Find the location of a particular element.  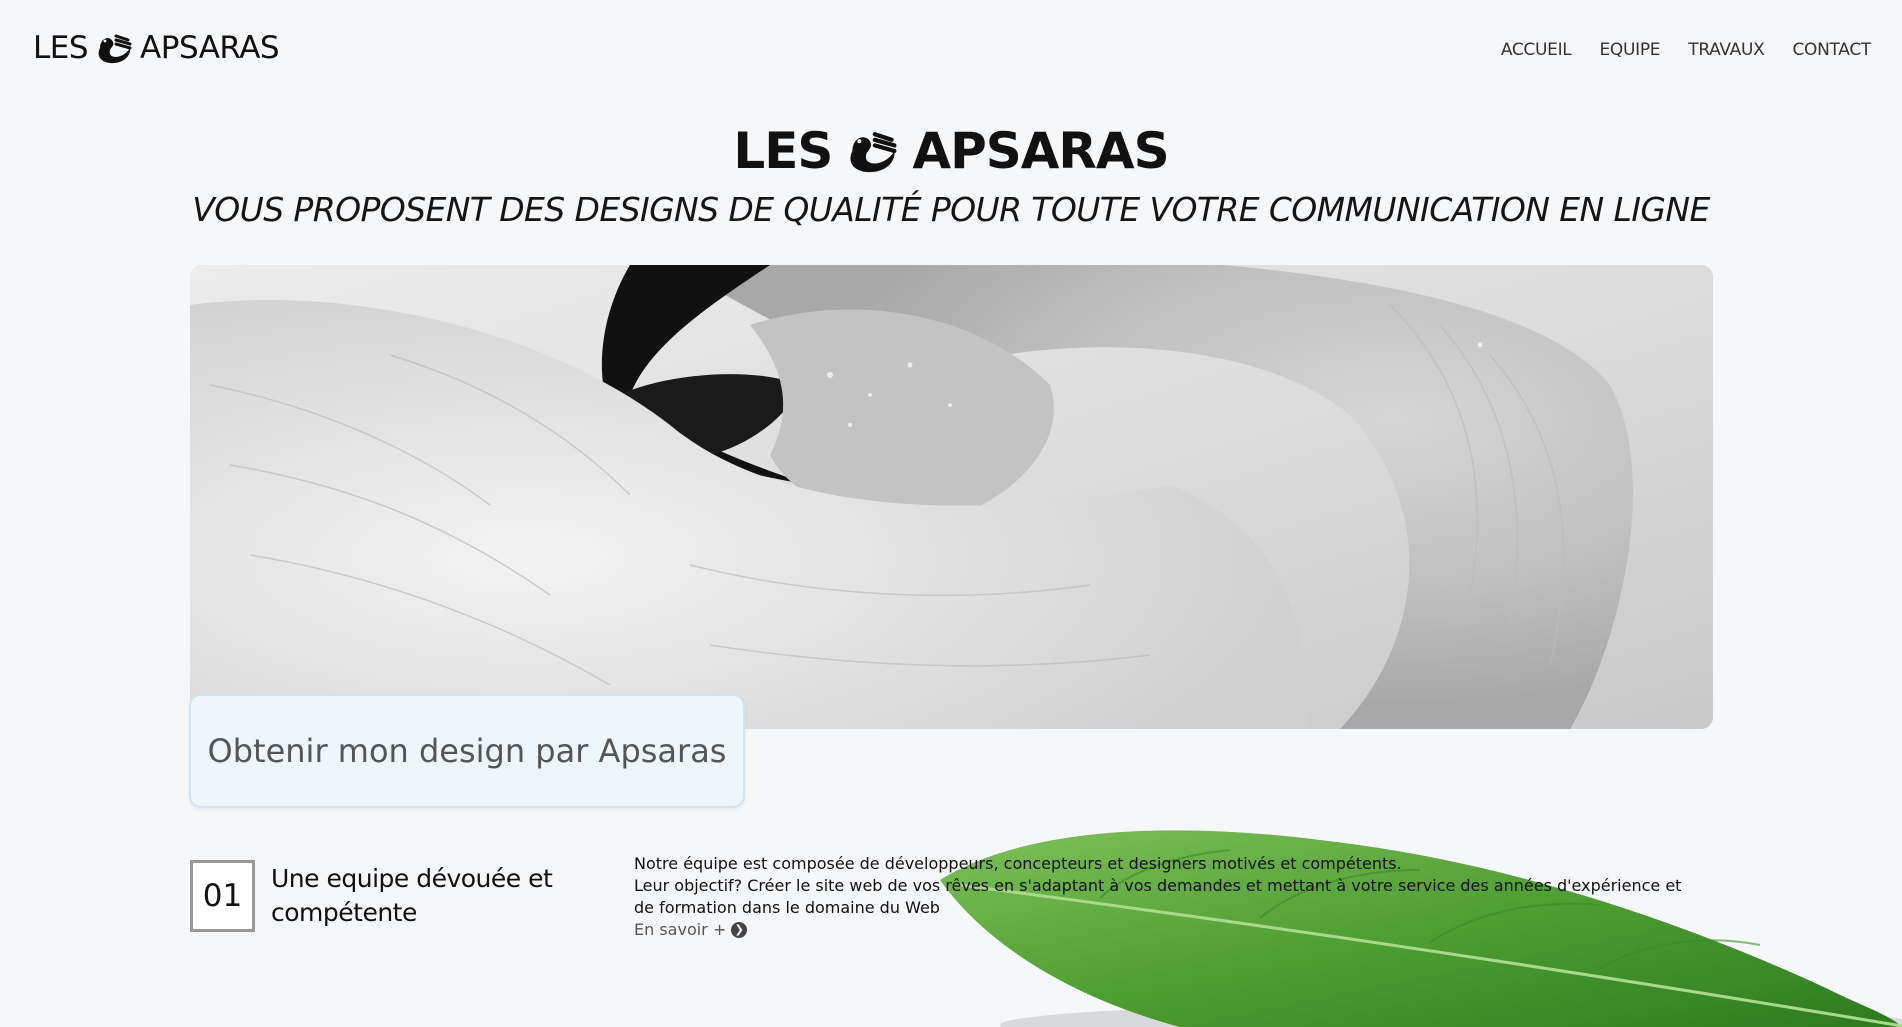

brand-text-right: APSARAS is located at coordinates (210, 48).